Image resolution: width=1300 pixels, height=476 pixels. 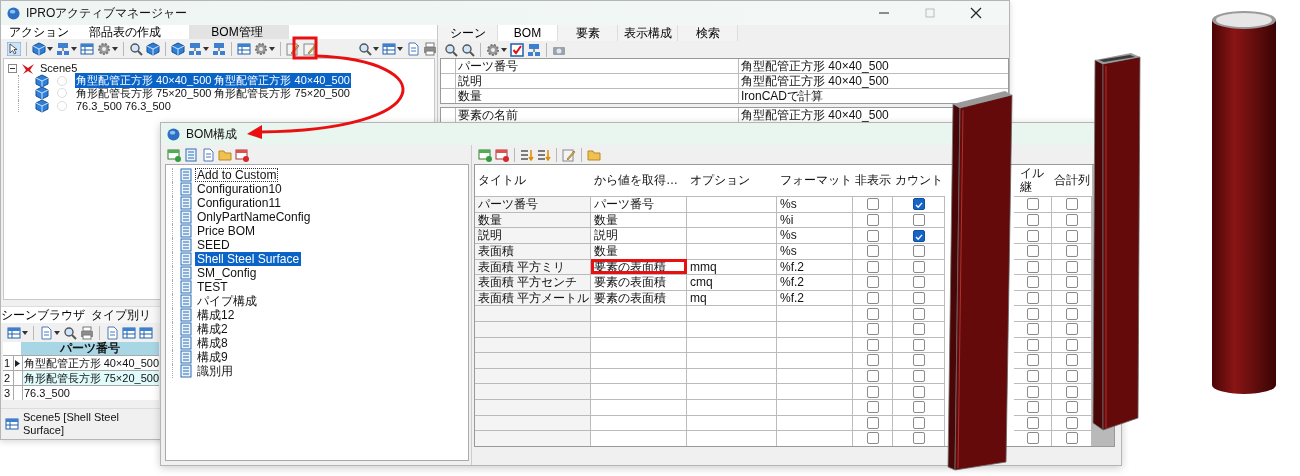 I want to click on list-item: パイプ構成, so click(x=227, y=301).